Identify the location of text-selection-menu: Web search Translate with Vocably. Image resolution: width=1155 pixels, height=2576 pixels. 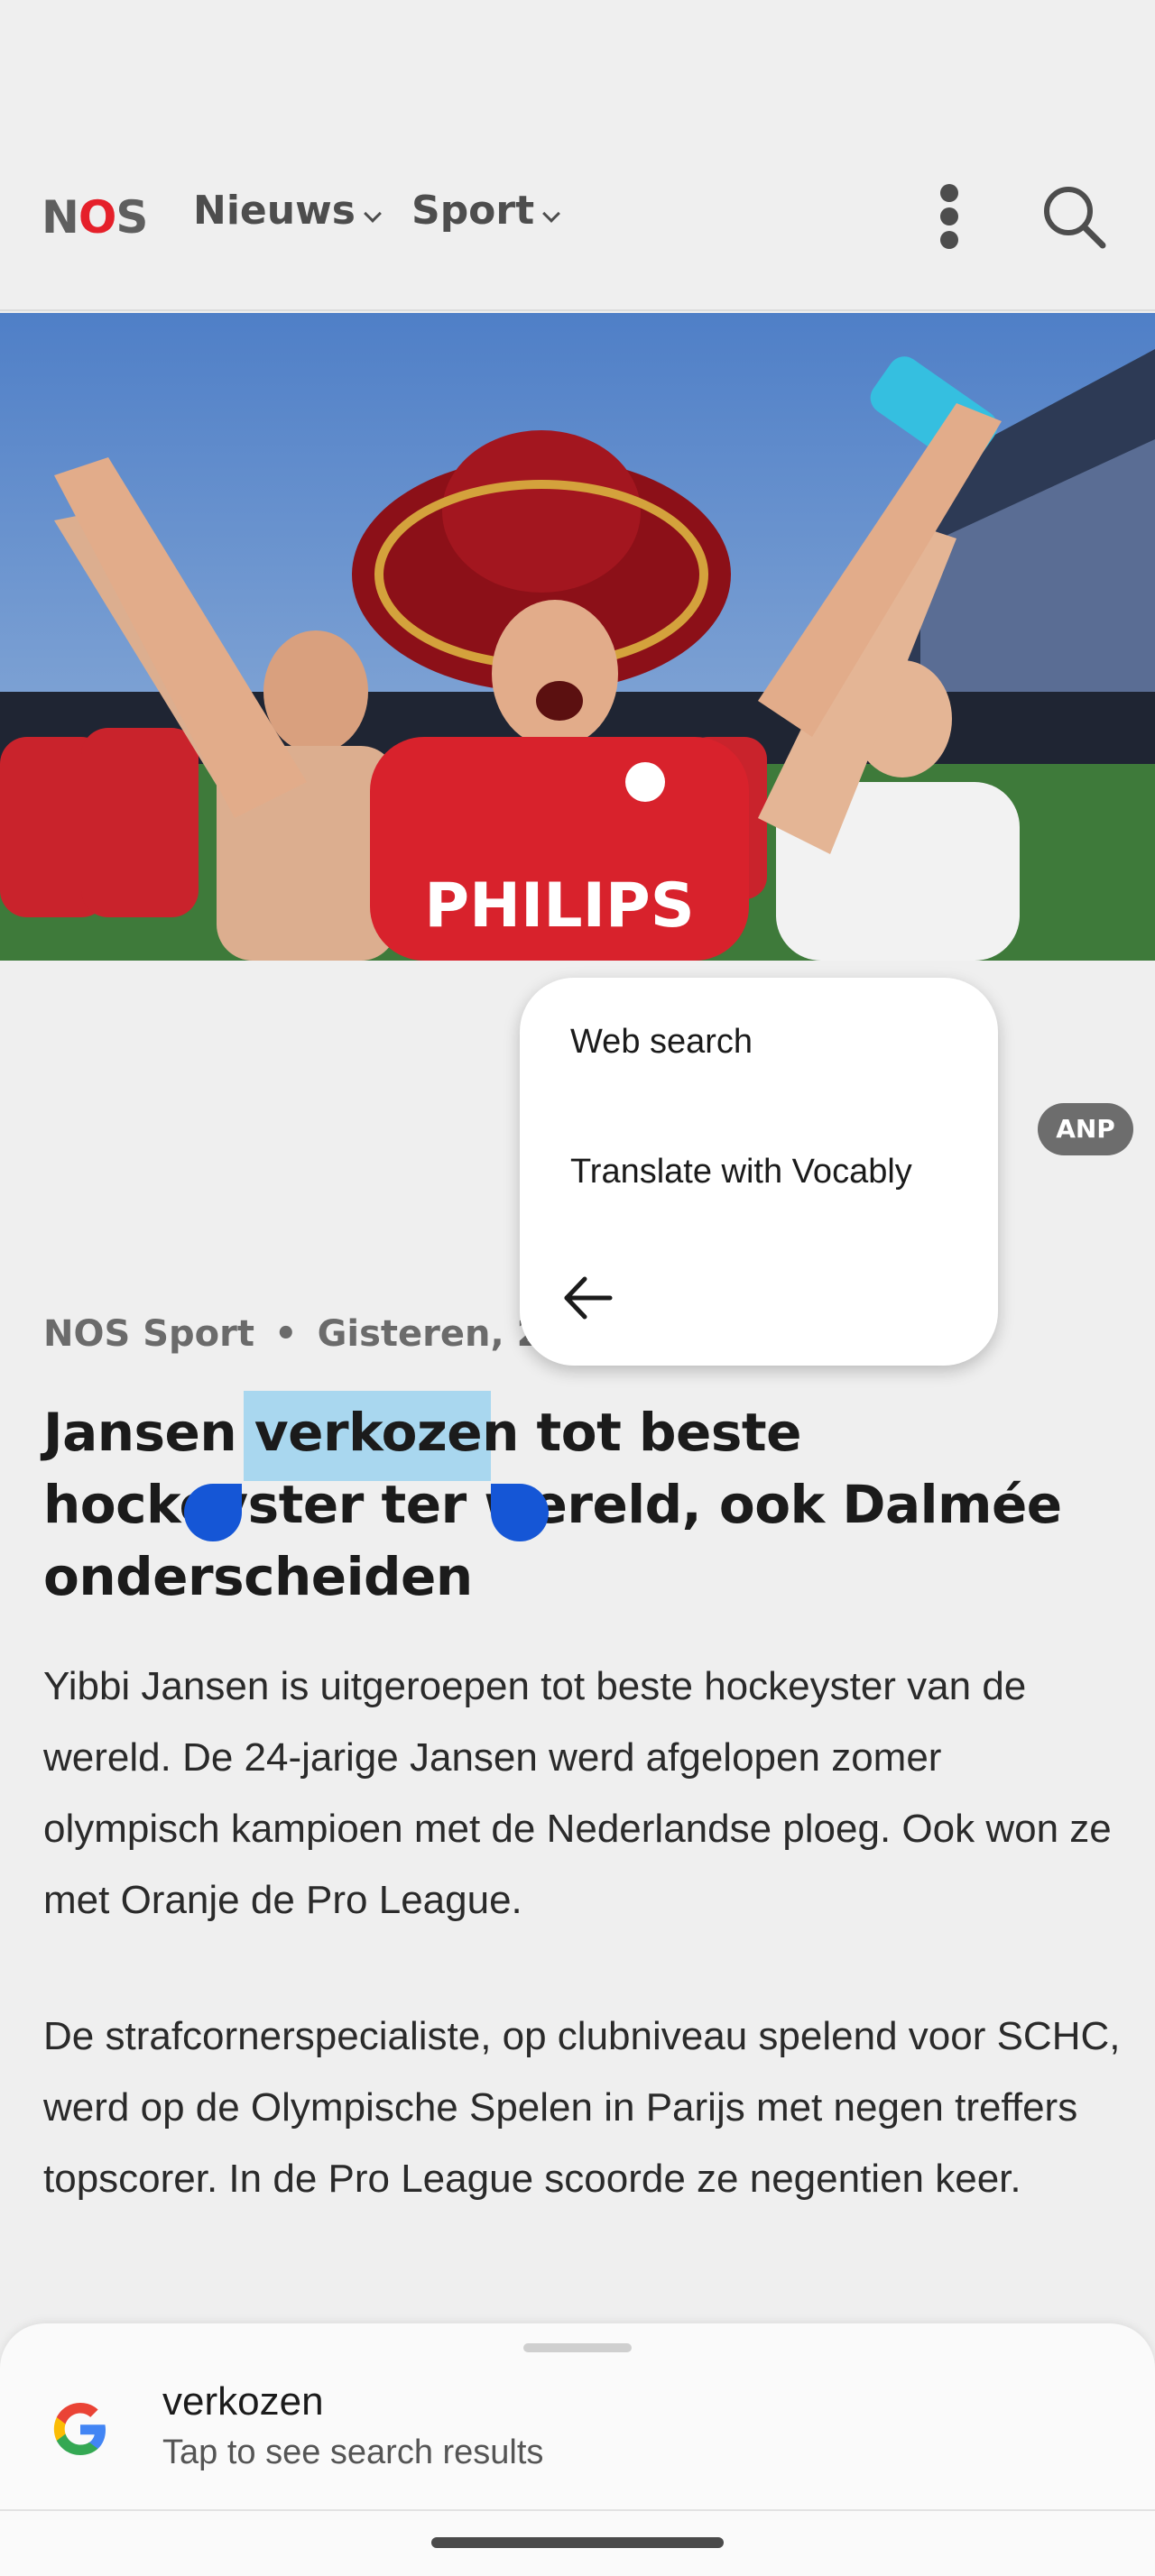
(759, 1172).